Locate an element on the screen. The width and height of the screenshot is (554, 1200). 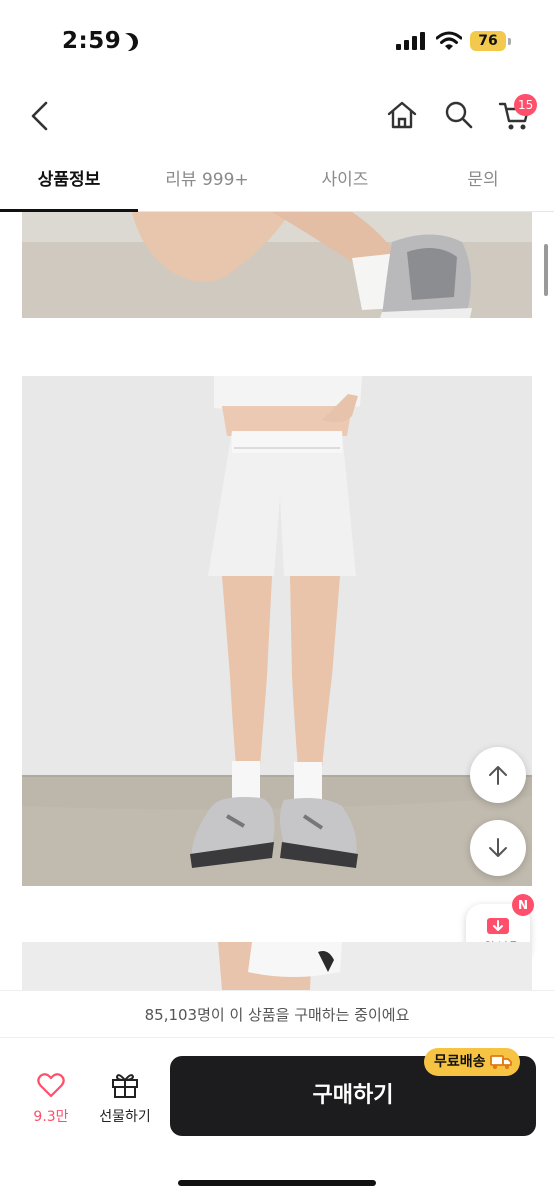
gift-button: 선물하기 is located at coordinates (125, 1098).